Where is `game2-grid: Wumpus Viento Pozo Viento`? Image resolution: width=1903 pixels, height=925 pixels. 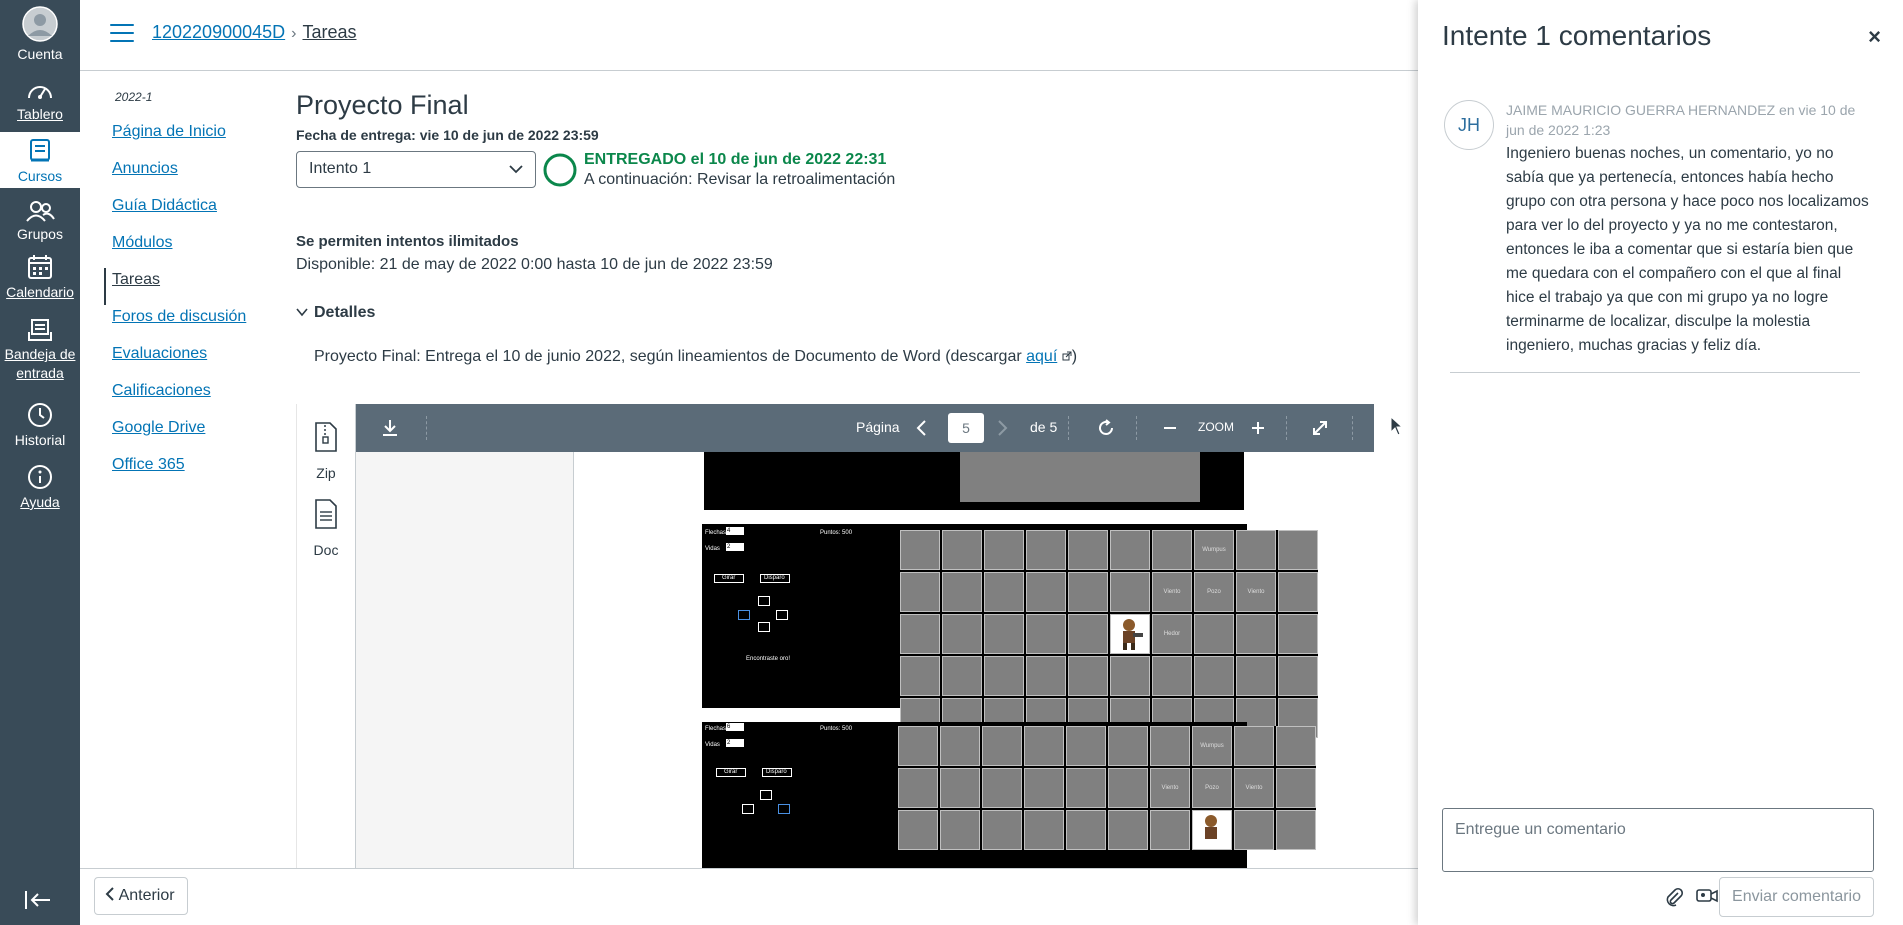
game2-grid: Wumpus Viento Pozo Viento is located at coordinates (1107, 788).